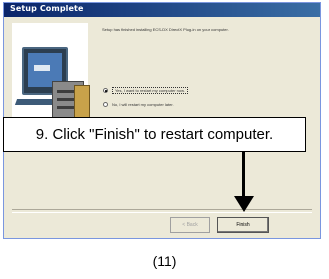  I want to click on back-button: < Back, so click(190, 225).